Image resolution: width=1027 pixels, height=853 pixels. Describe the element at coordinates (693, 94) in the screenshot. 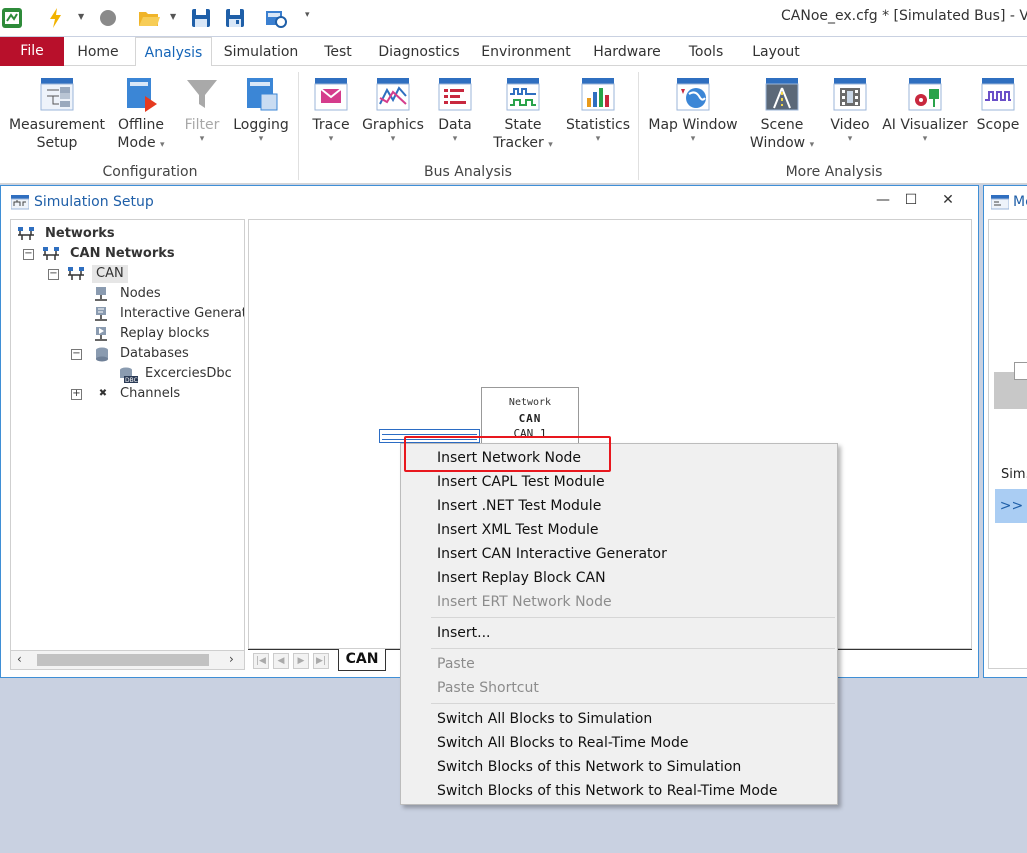

I see `map-window-icon` at that location.